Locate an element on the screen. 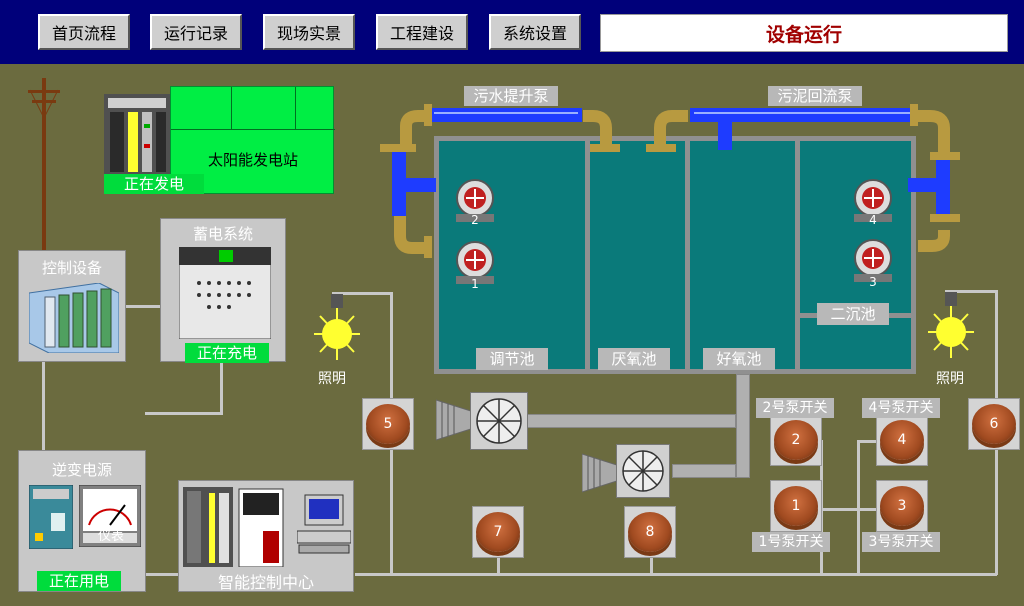 Image resolution: width=1024 pixels, height=606 pixels. pump3-switch-button: 3 is located at coordinates (902, 506).